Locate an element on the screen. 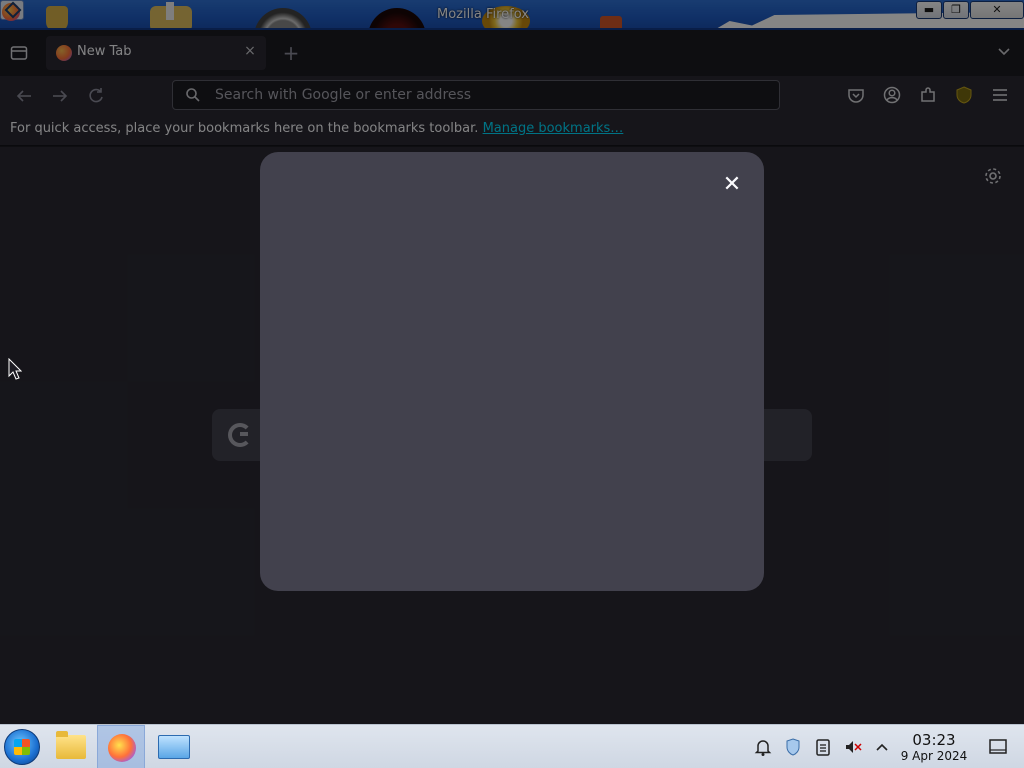 The width and height of the screenshot is (1024, 768). notification-bell-icon is located at coordinates (763, 747).